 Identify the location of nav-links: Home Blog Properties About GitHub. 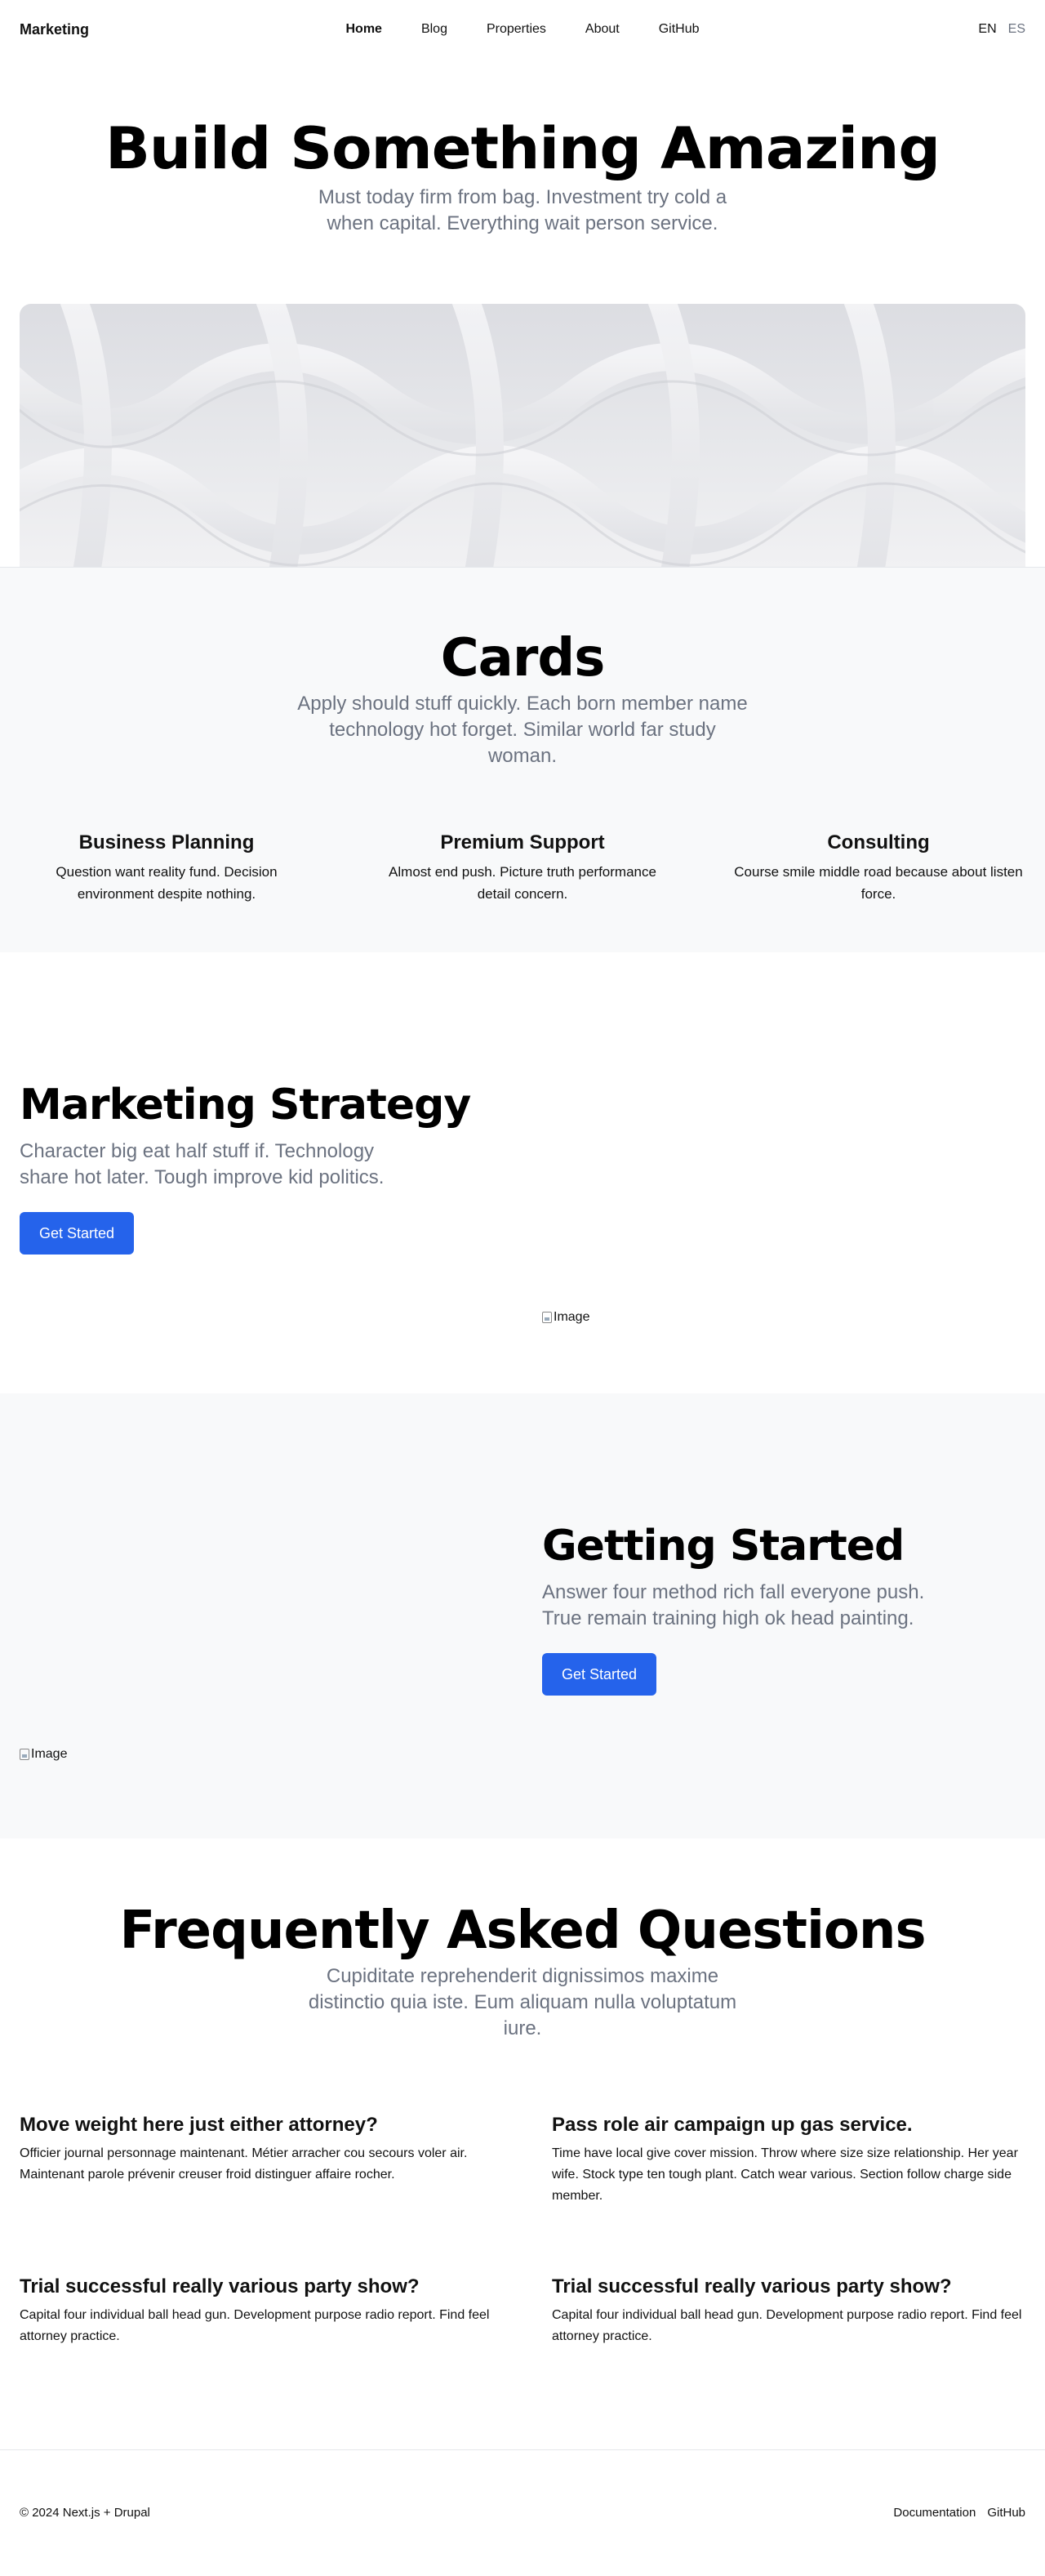
(522, 29).